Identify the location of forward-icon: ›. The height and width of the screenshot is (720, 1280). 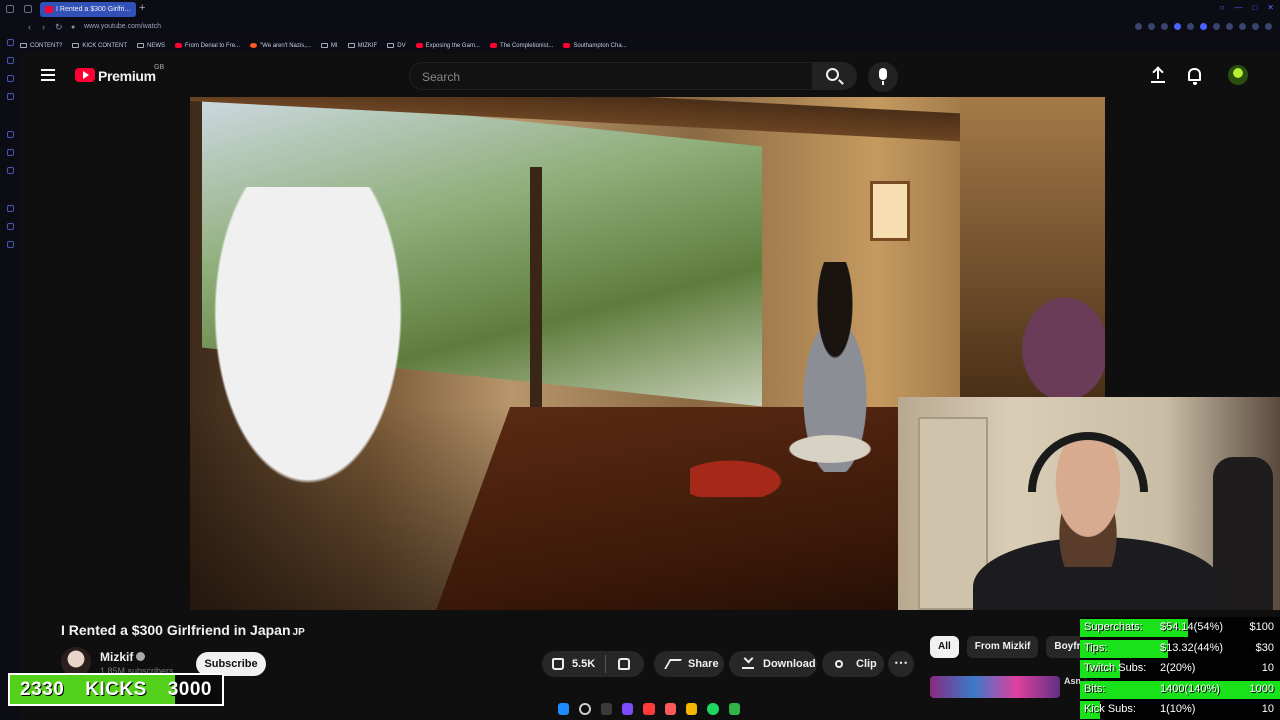
(43, 27).